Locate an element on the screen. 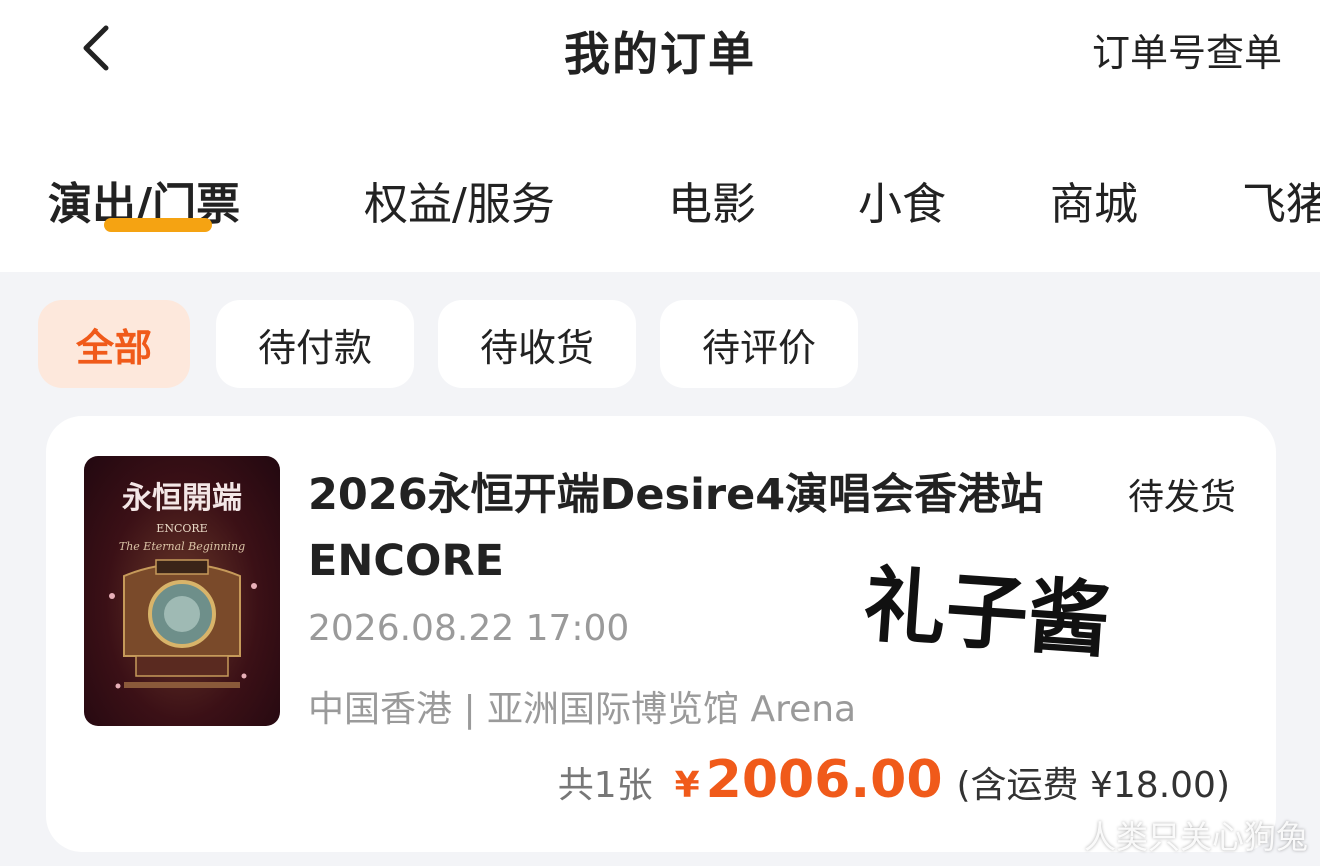 The image size is (1320, 866). tab-movies: 电影 is located at coordinates (712, 200).